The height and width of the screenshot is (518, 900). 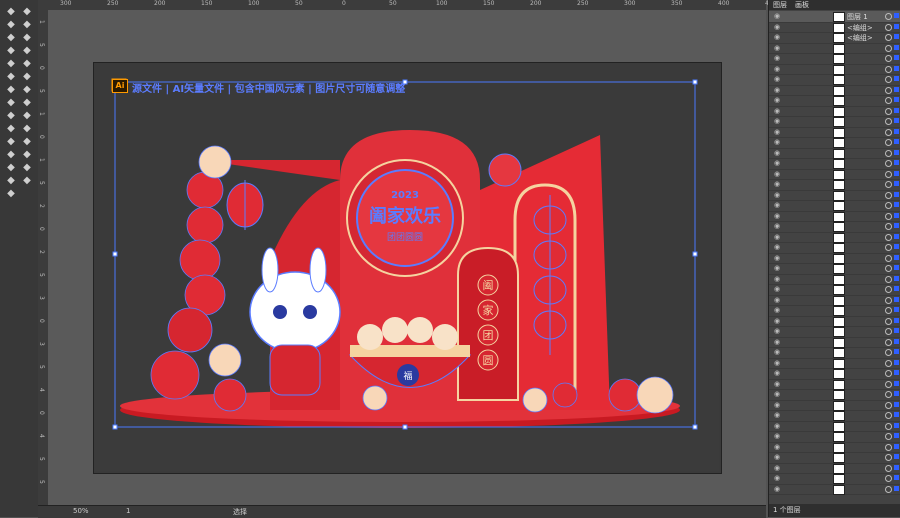 I want to click on page-number: 1, so click(x=128, y=511).